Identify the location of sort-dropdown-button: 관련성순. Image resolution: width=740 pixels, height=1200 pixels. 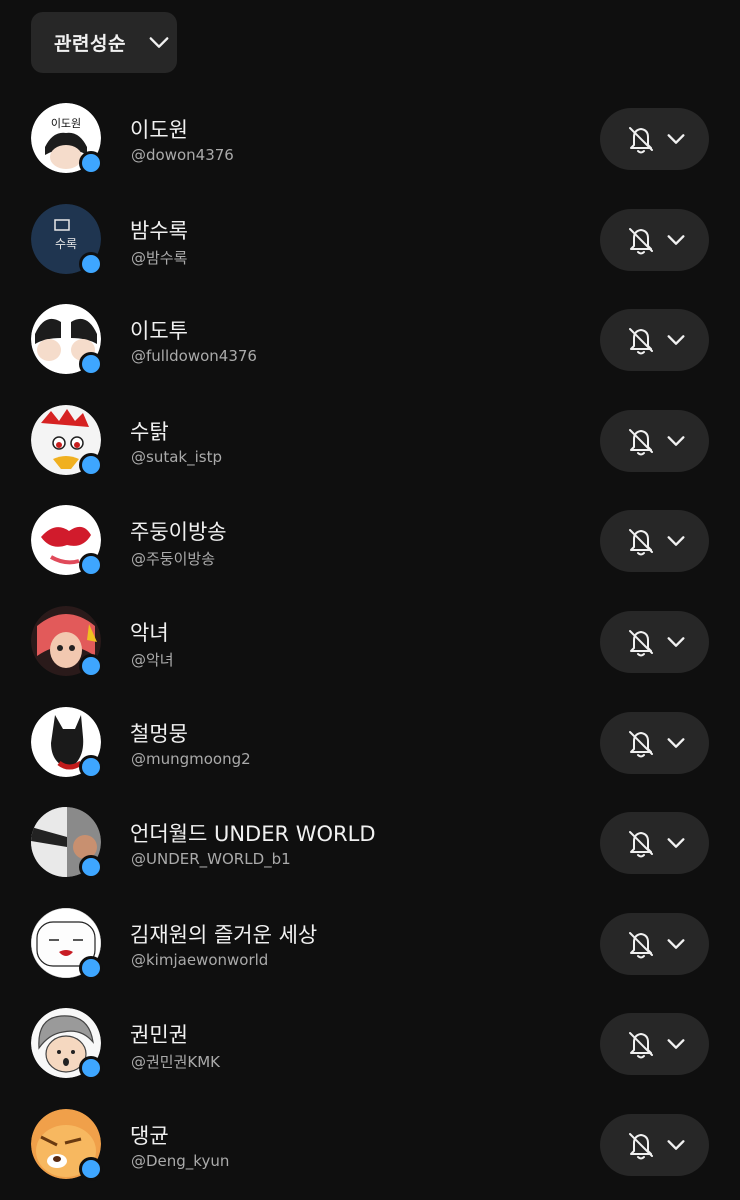
(104, 42).